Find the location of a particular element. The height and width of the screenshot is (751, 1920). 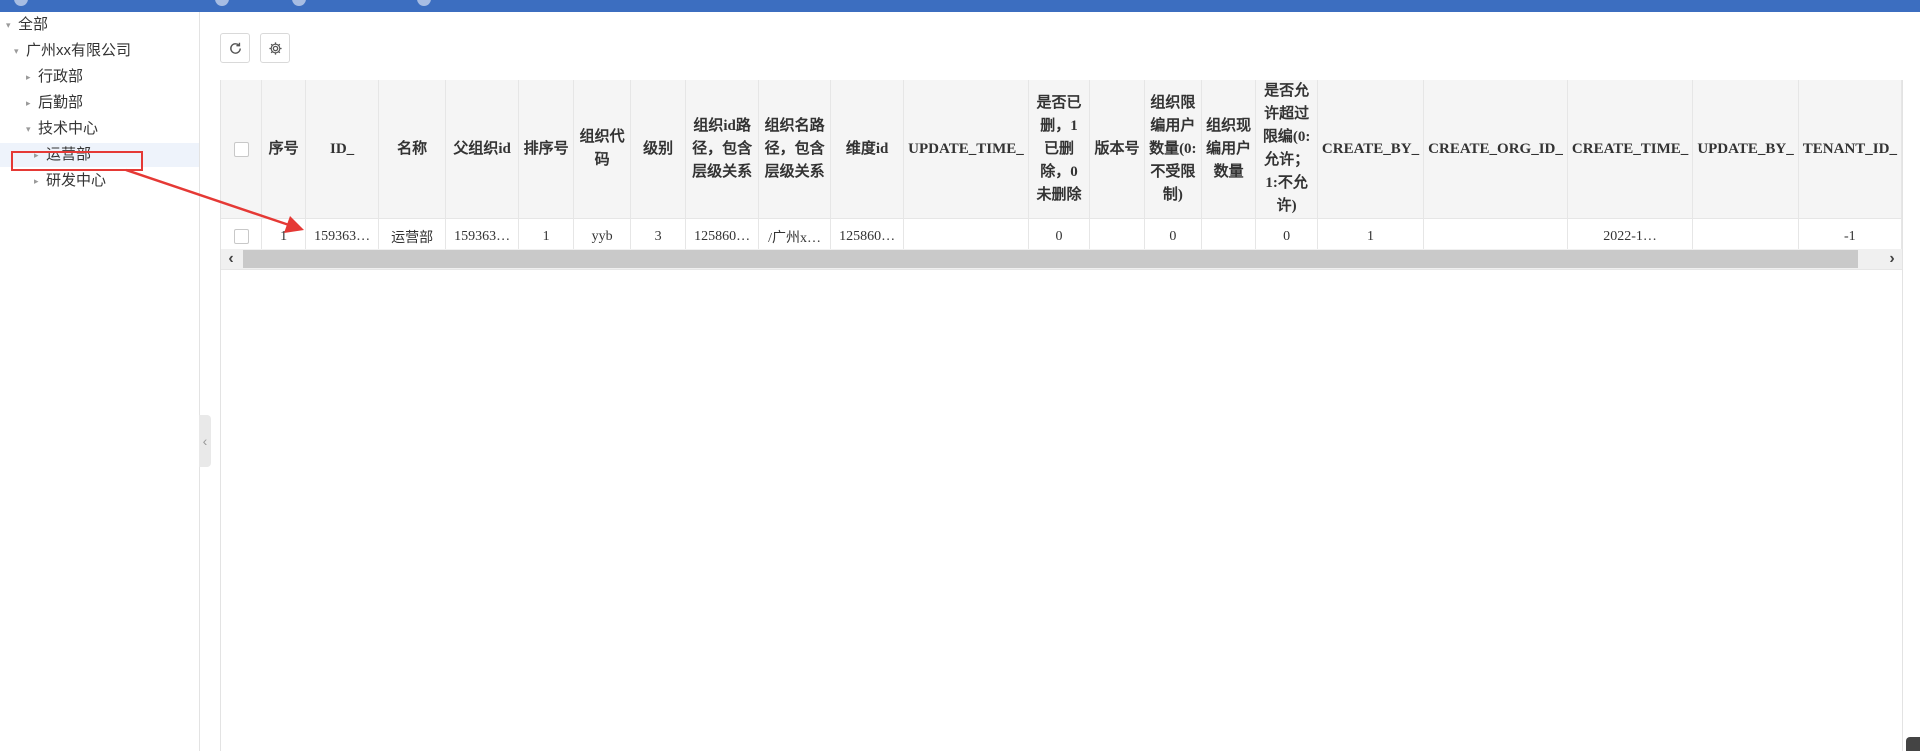

tree-node-company: ▾ 广州xx有限公司 is located at coordinates (72, 51).